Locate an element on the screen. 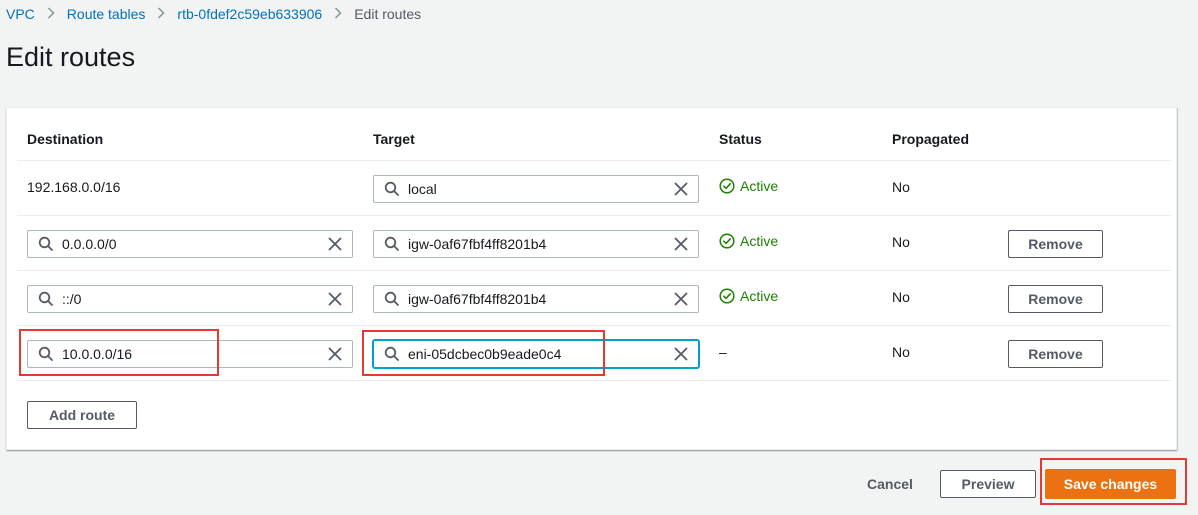 The image size is (1198, 515). breadcrumb-current: Edit routes is located at coordinates (388, 14).